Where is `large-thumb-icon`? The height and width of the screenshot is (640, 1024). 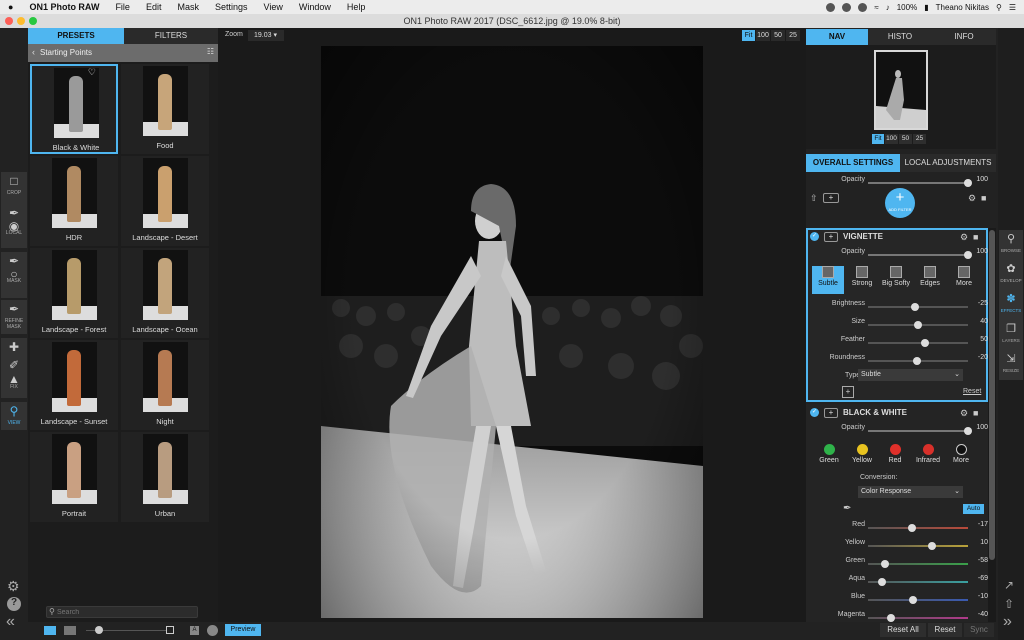 large-thumb-icon is located at coordinates (170, 630).